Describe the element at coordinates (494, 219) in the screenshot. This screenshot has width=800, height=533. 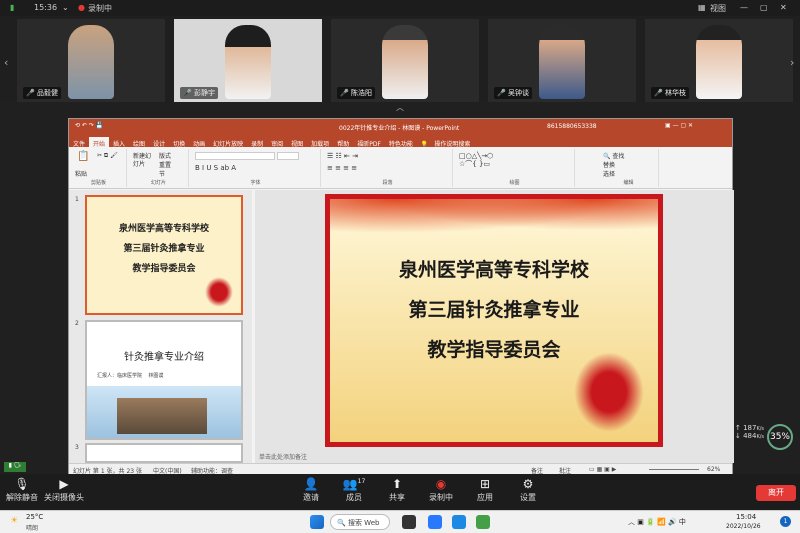
I see `papercut-border-top` at that location.